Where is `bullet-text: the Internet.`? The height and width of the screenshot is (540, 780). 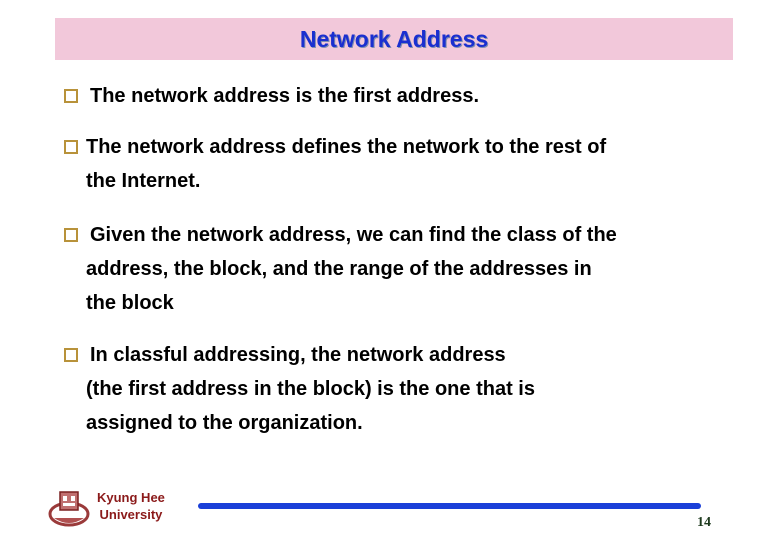
bullet-text: the Internet. is located at coordinates (143, 181).